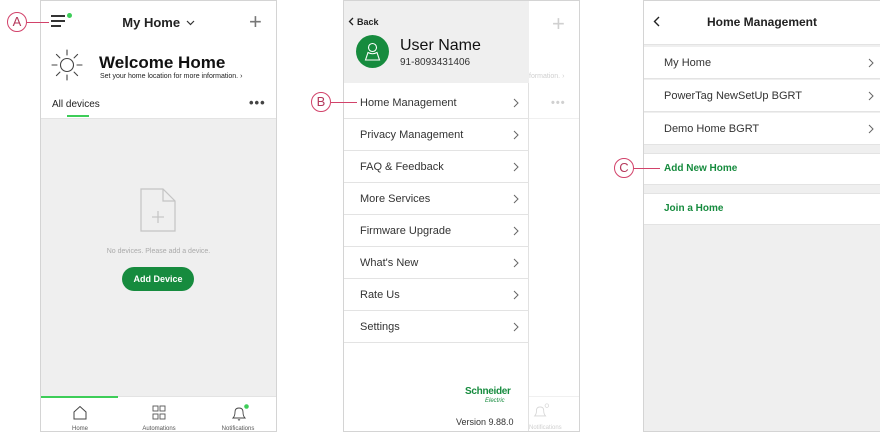  I want to click on menu-item-privacy-management: Privacy Management, so click(436, 135).